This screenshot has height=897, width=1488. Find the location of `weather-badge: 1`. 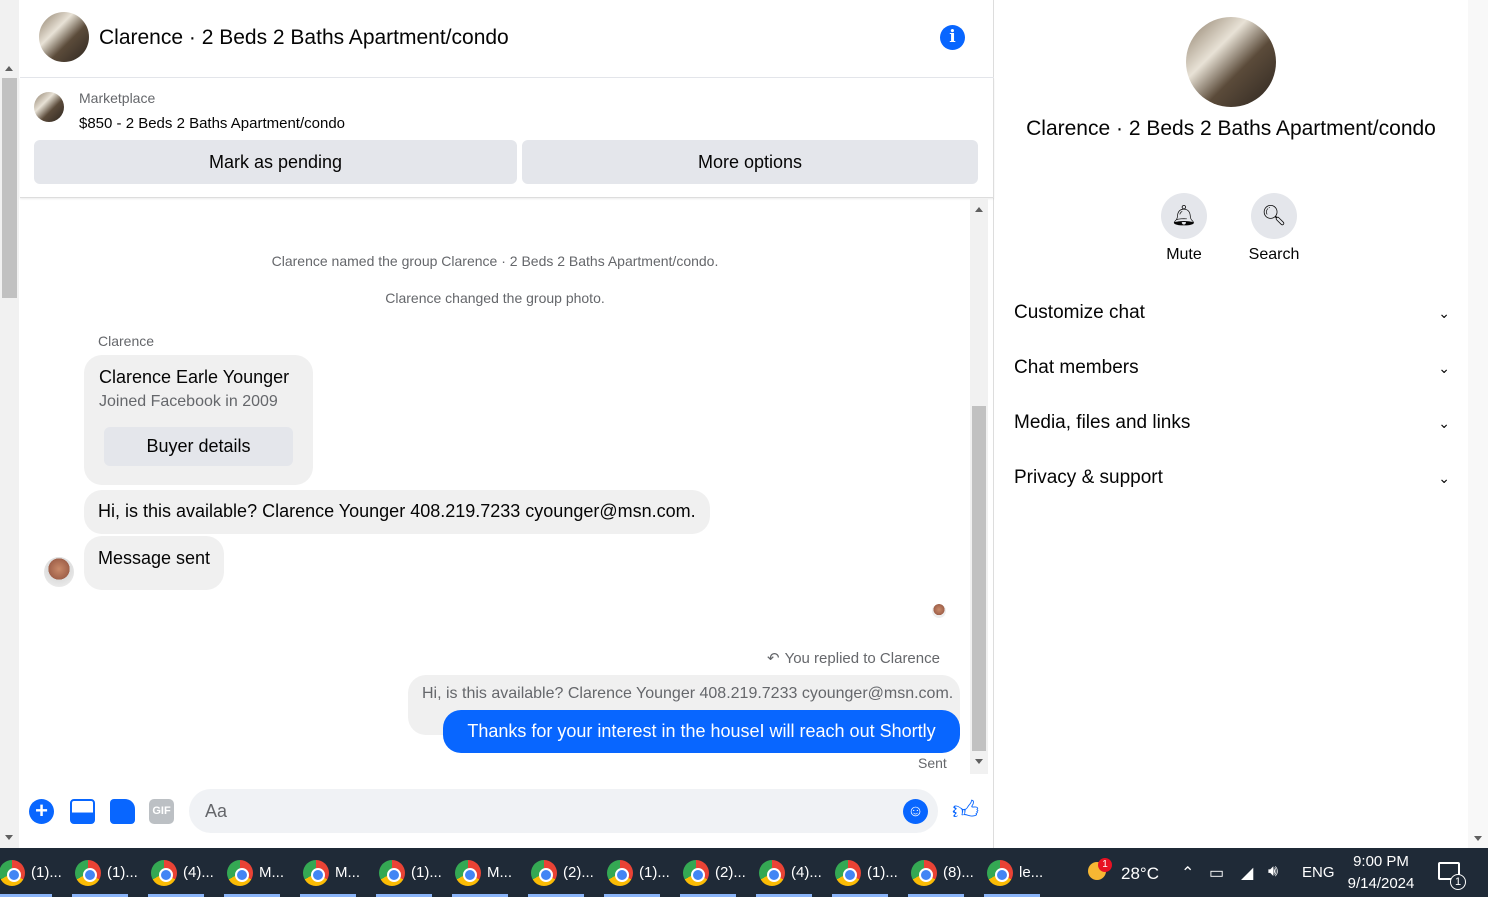

weather-badge: 1 is located at coordinates (1105, 865).